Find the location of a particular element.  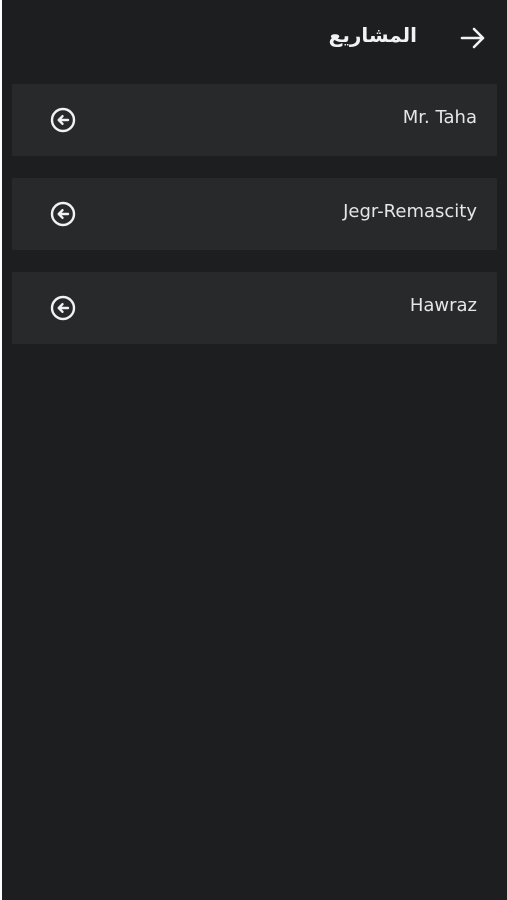

back-button is located at coordinates (473, 38).